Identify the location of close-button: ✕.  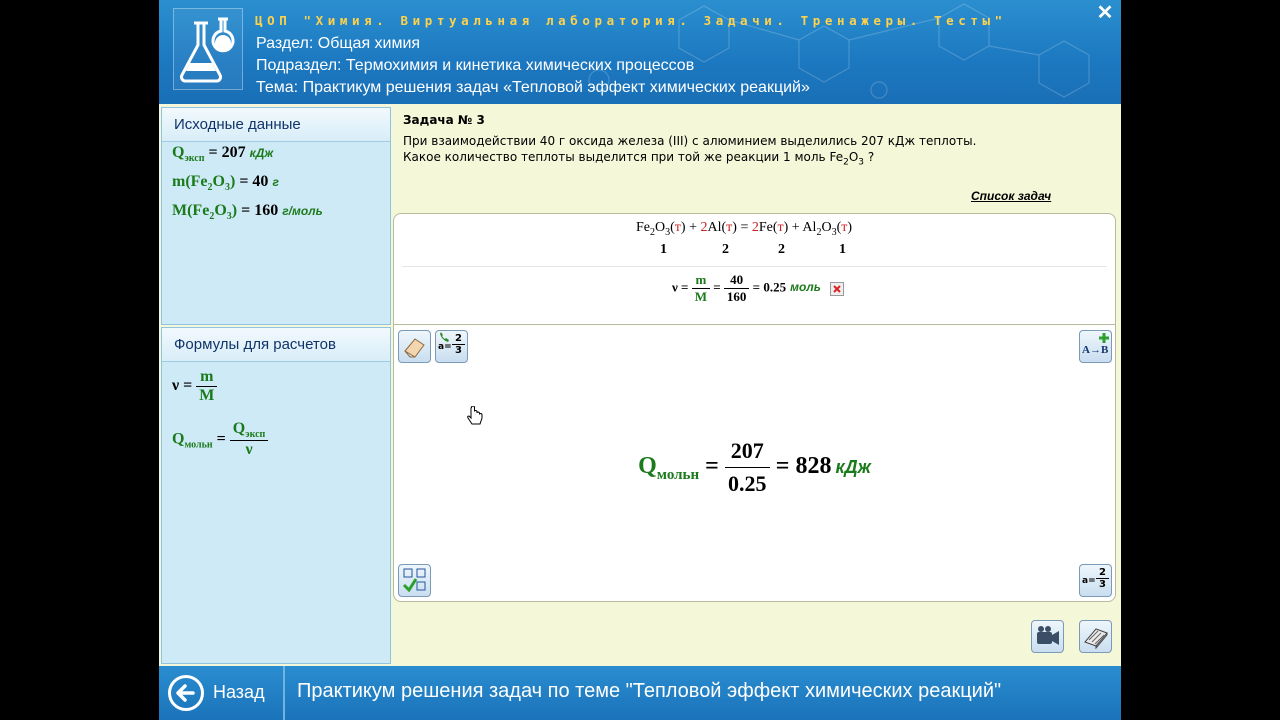
(1105, 13).